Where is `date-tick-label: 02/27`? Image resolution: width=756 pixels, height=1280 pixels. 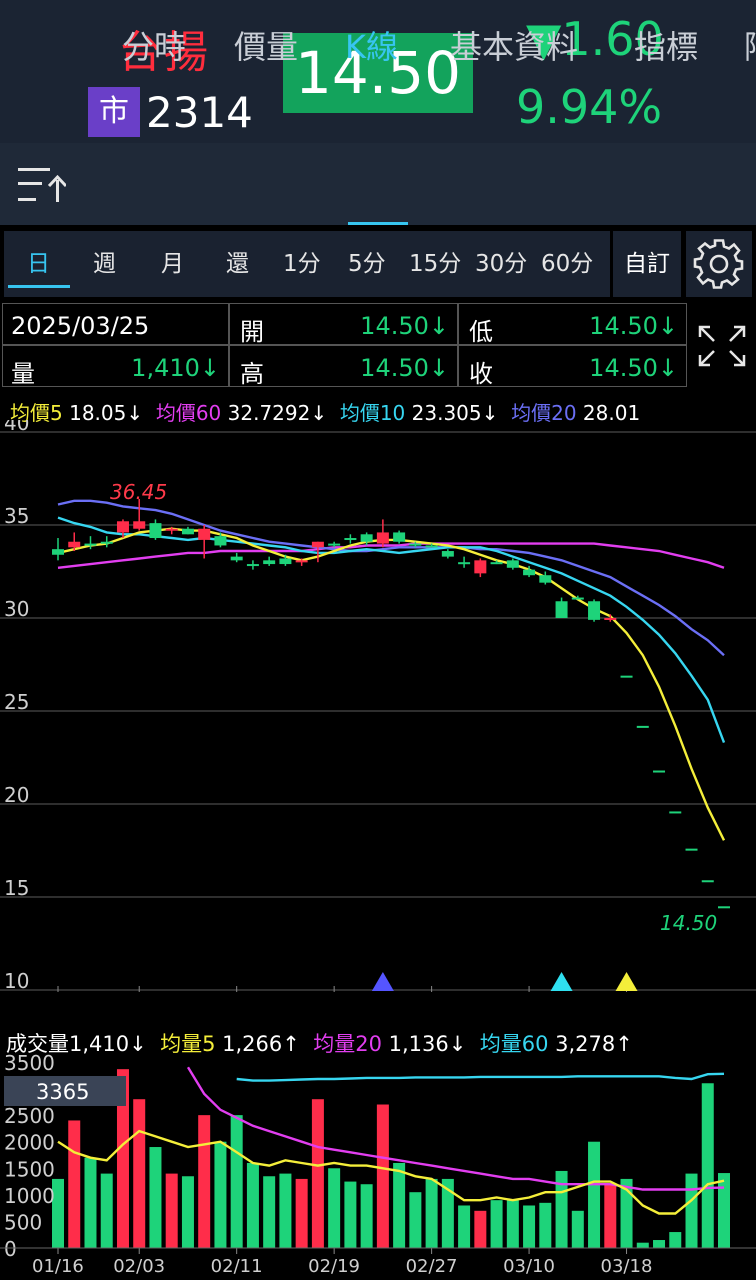
date-tick-label: 02/27 is located at coordinates (432, 1266).